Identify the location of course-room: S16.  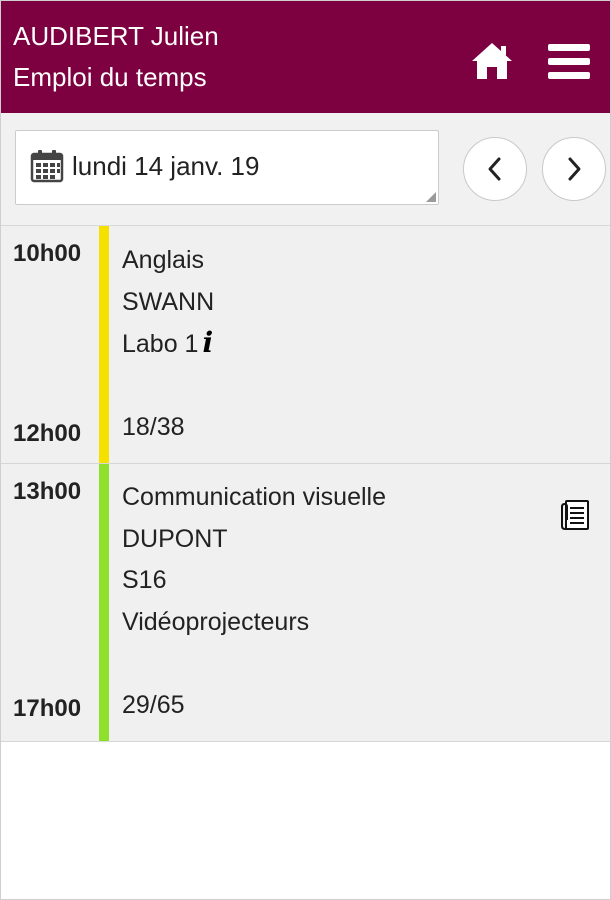
(144, 580).